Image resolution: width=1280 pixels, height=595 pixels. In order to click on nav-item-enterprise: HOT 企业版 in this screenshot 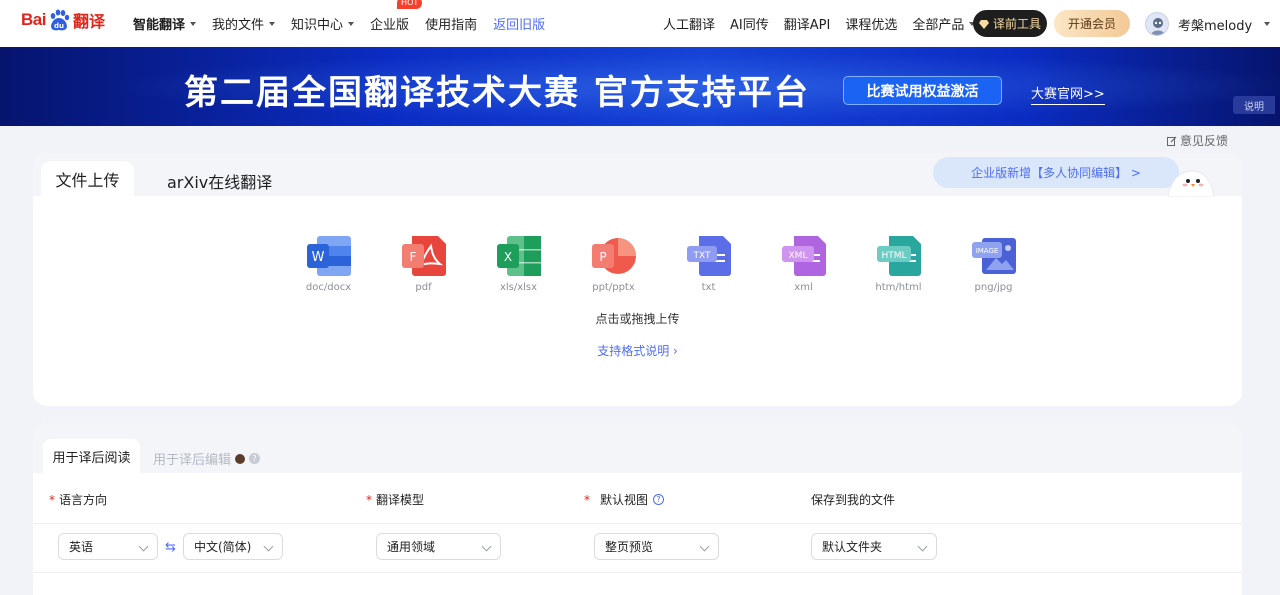, I will do `click(396, 16)`.